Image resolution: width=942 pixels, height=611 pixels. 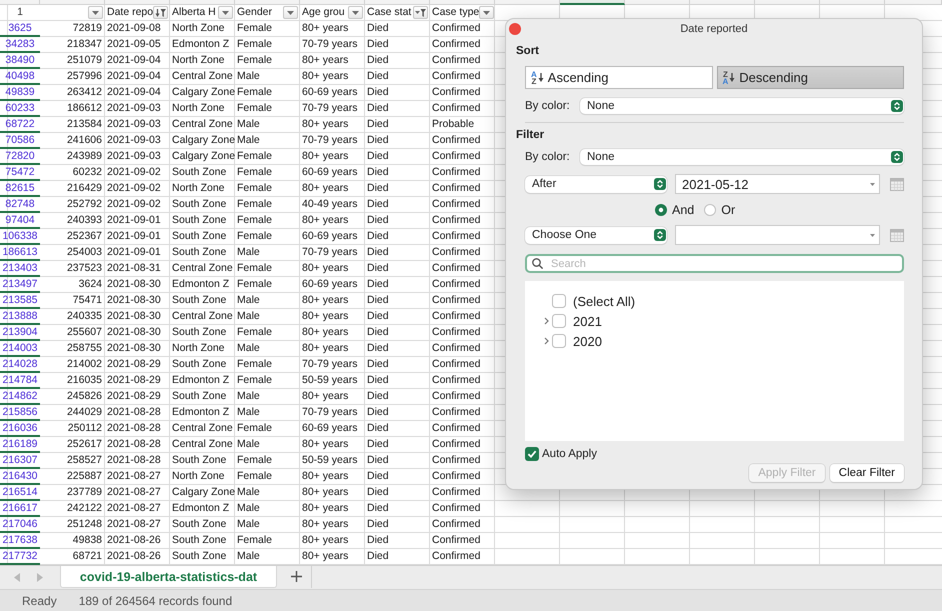 I want to click on sheet-tab: covid-19-alberta-statistics-dat, so click(x=168, y=577).